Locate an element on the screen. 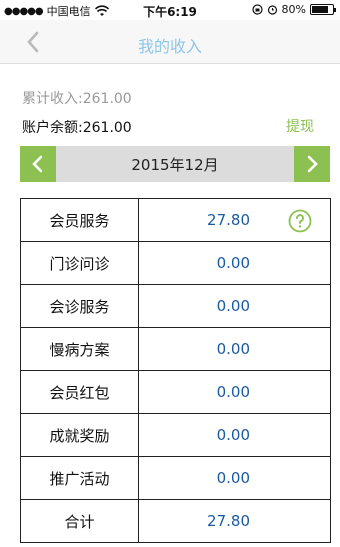  table-row: 门诊问诊 0.00 is located at coordinates (175, 263).